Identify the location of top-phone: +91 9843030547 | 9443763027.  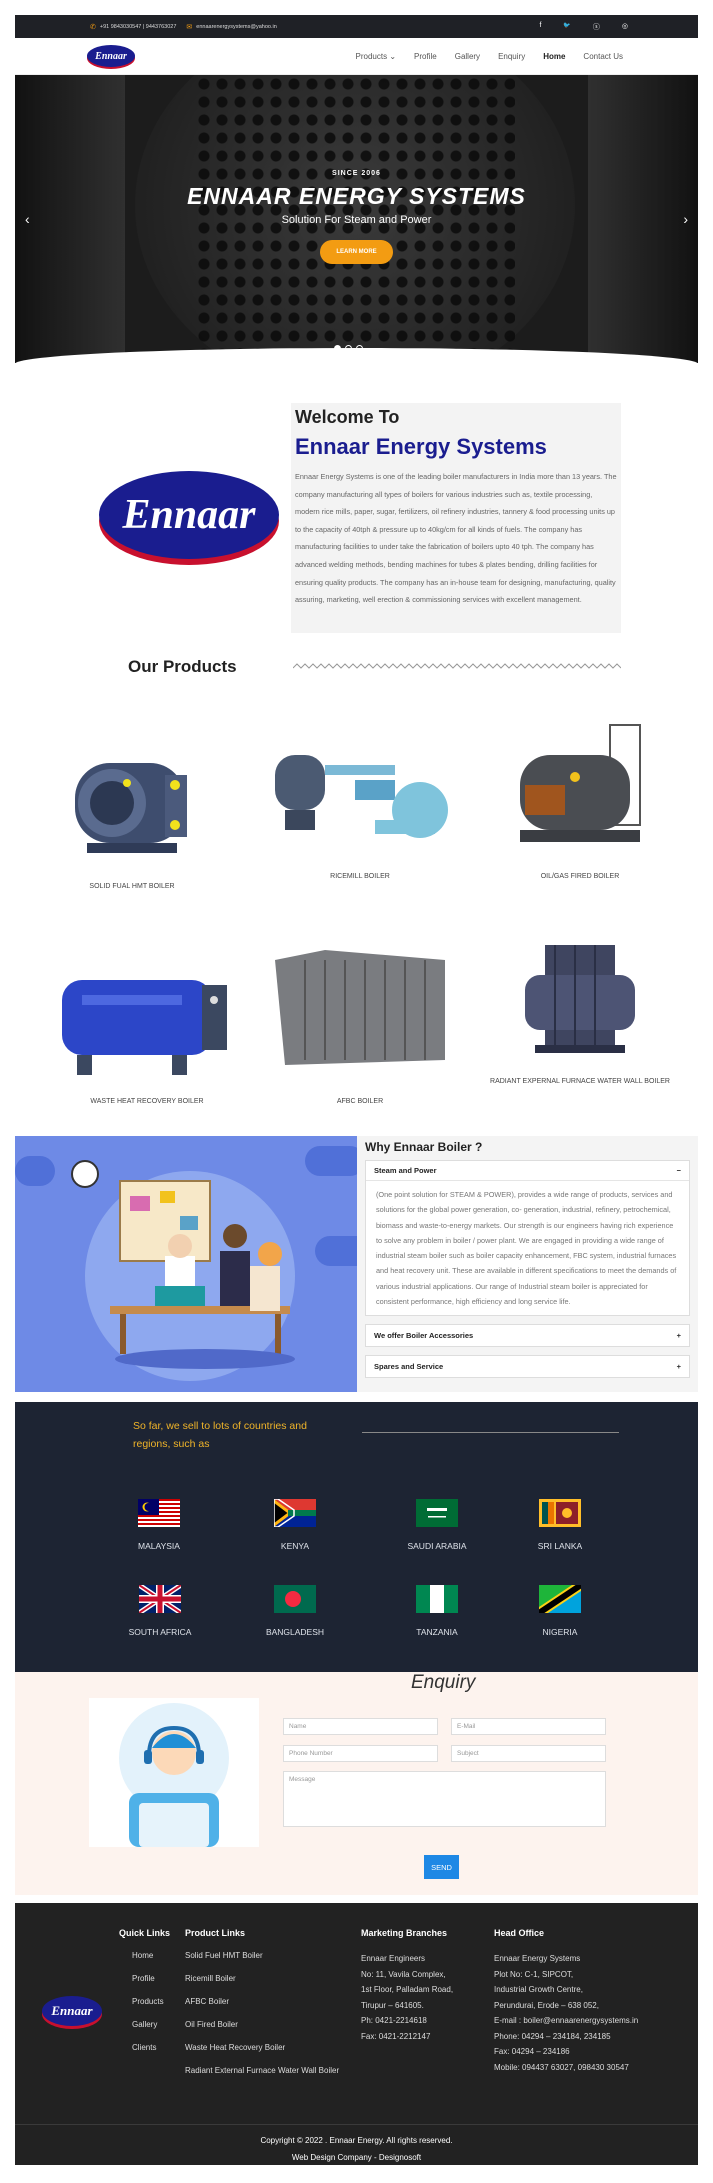
(138, 27).